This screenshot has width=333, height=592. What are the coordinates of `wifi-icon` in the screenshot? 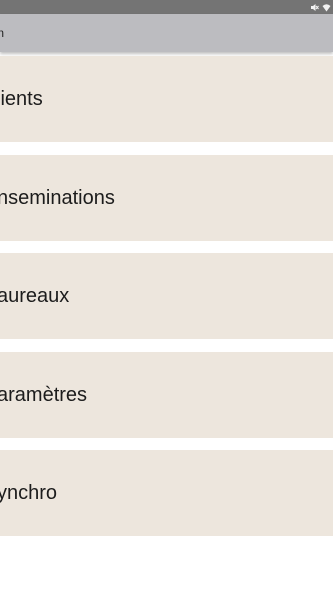 It's located at (326, 7).